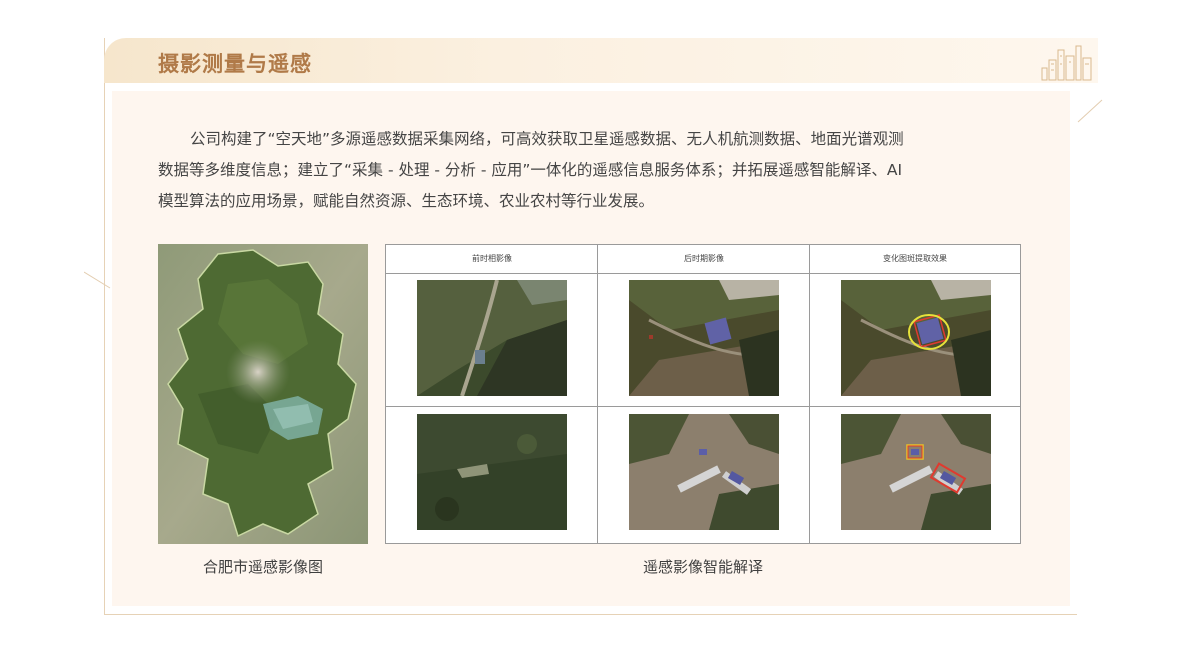 The height and width of the screenshot is (657, 1191). I want to click on grid-caption: 遥感影像智能解译, so click(702, 567).